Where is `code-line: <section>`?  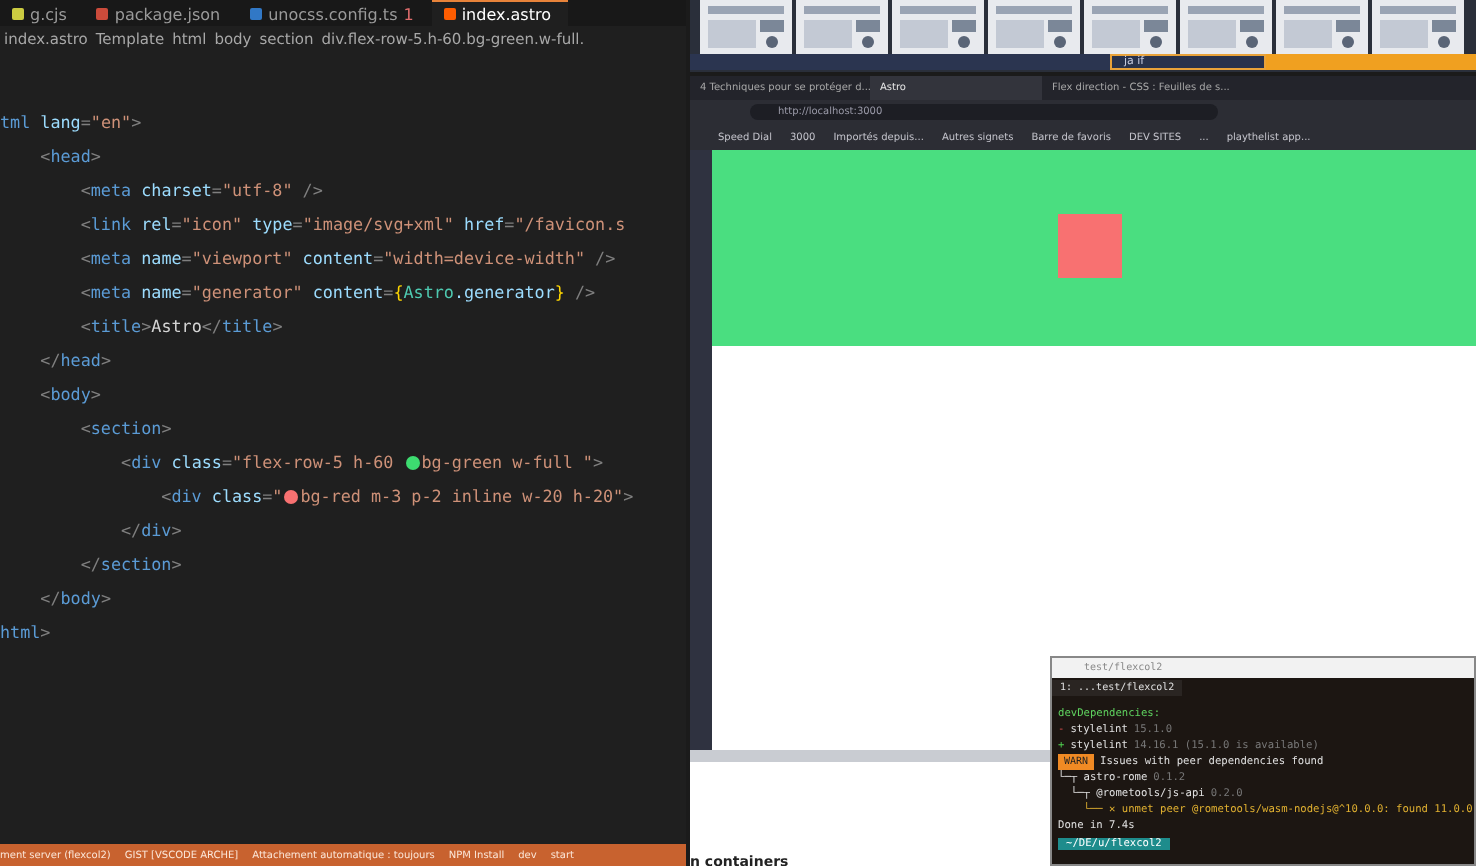 code-line: <section> is located at coordinates (126, 429).